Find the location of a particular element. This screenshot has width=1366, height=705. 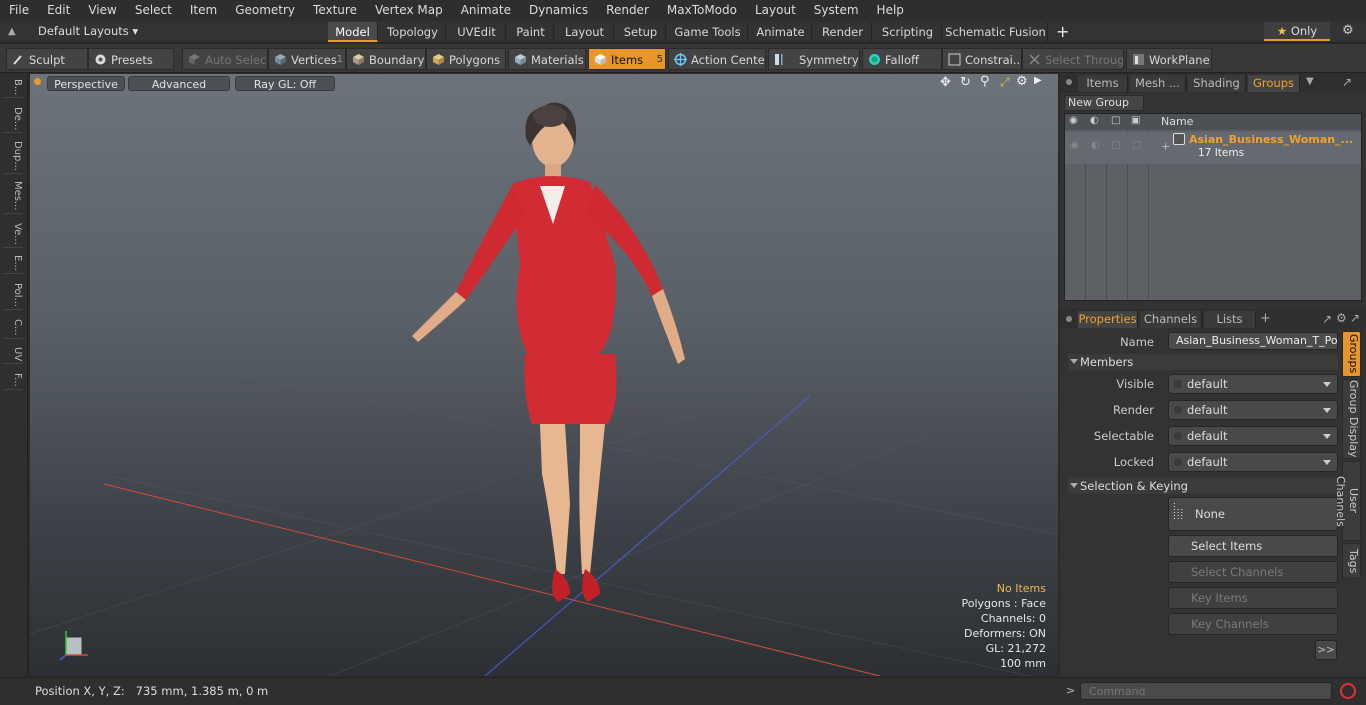

shading-advanced-button: Advanced is located at coordinates (179, 83).